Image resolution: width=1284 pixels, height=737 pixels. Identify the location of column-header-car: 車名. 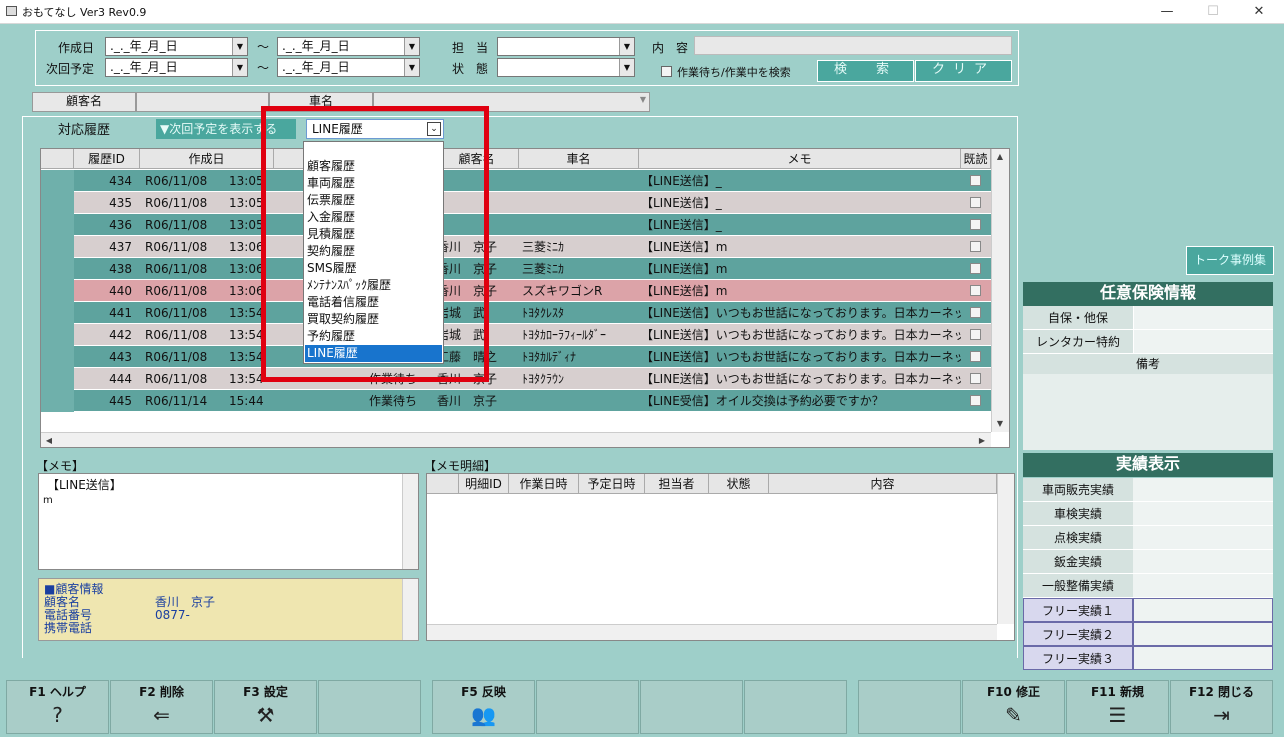
(579, 159).